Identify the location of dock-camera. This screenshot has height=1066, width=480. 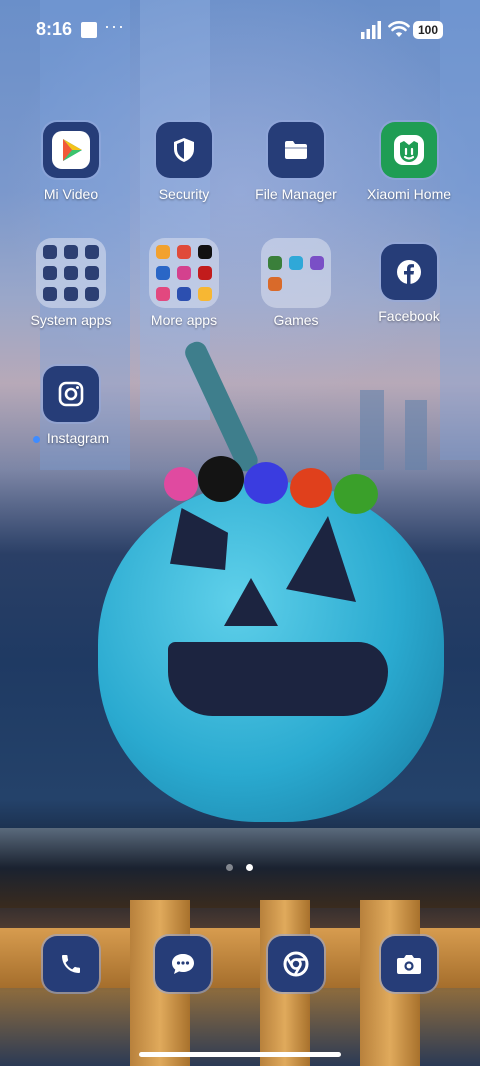
(409, 964).